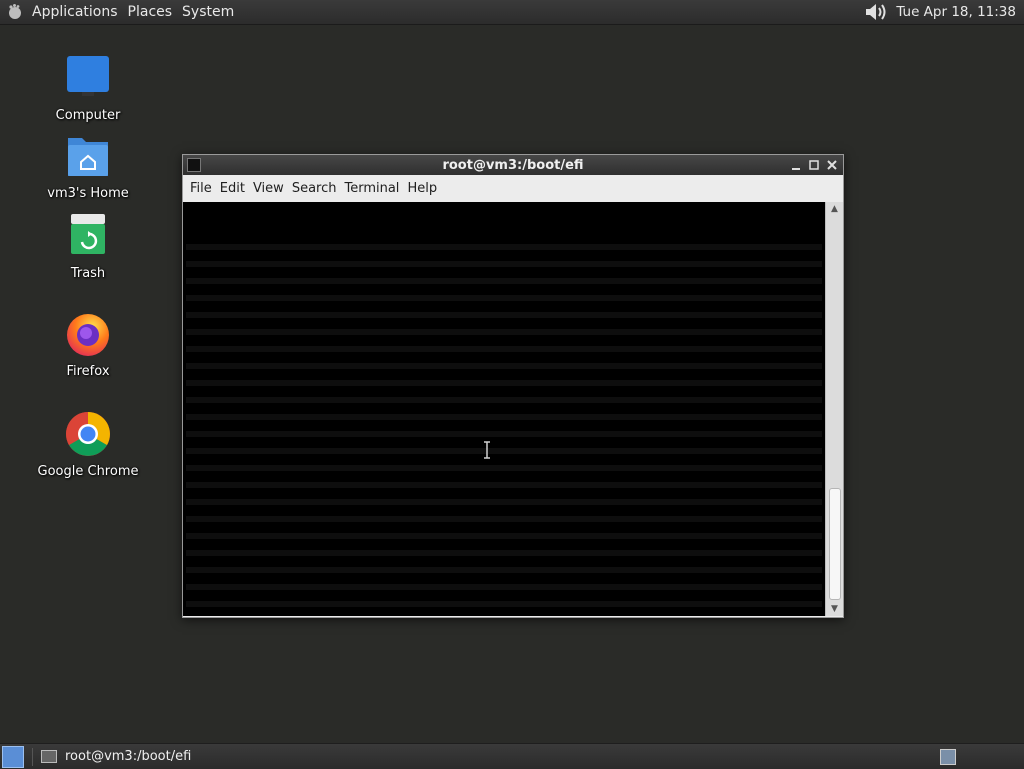 Image resolution: width=1024 pixels, height=769 pixels. I want to click on system-menu: System, so click(208, 12).